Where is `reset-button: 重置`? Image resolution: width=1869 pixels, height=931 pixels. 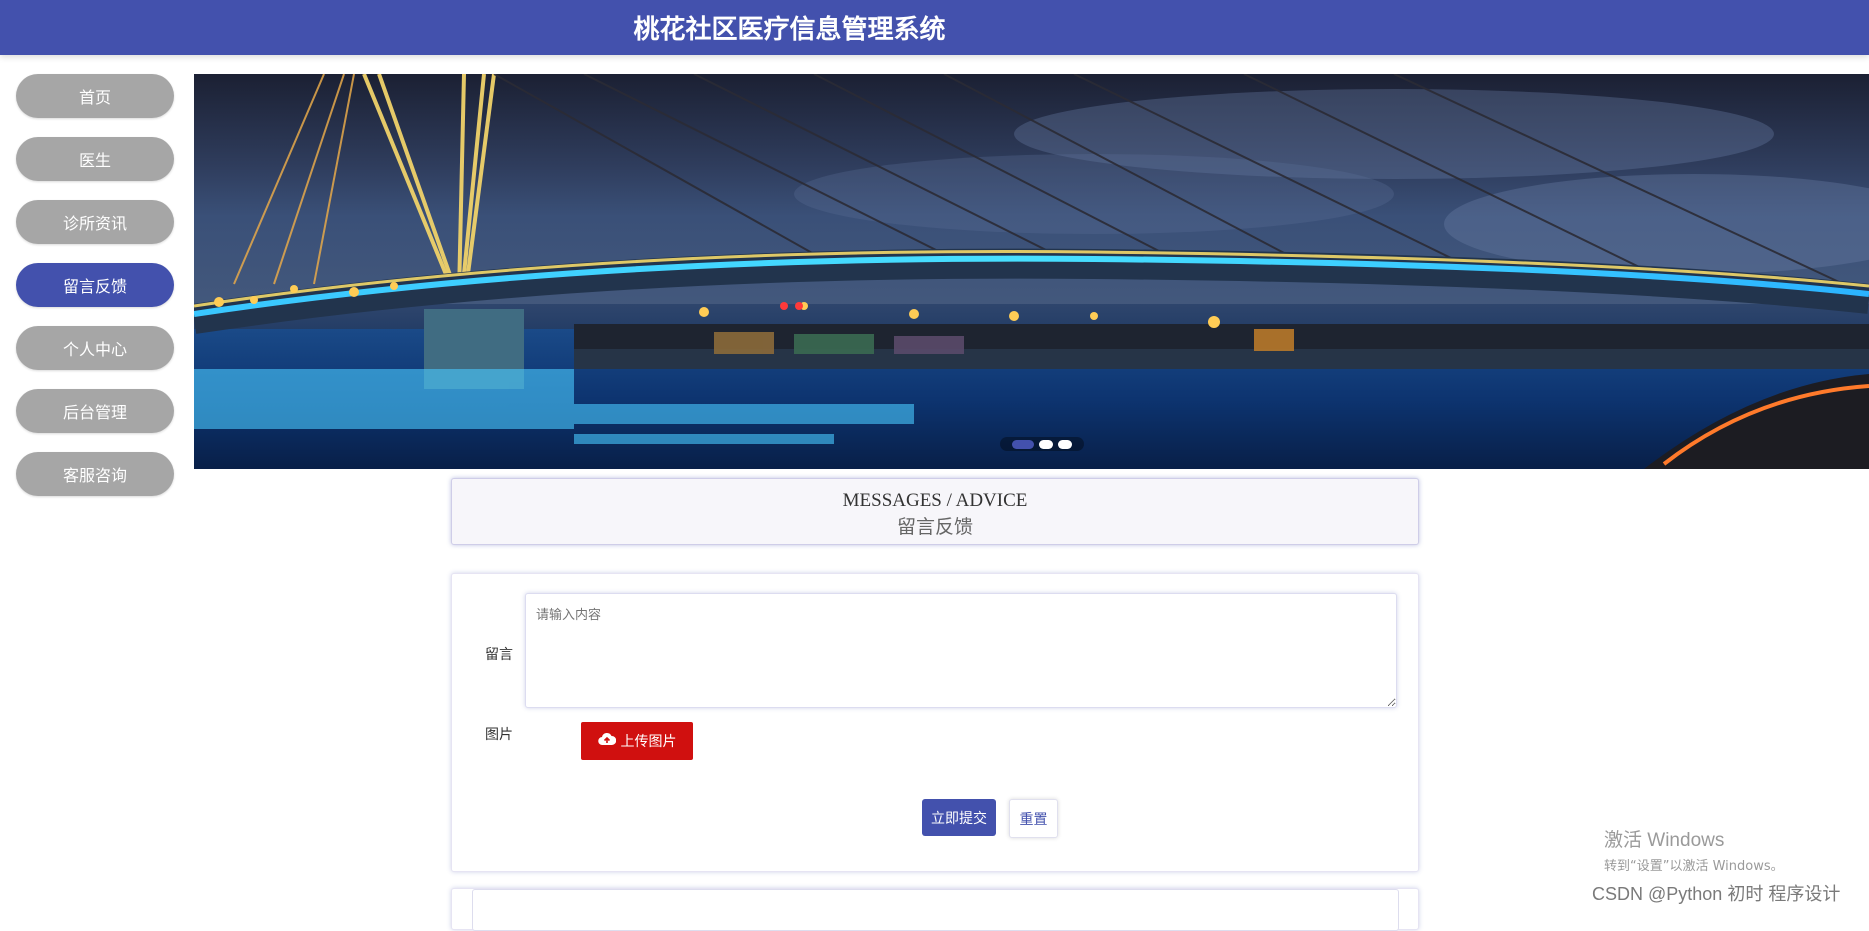 reset-button: 重置 is located at coordinates (1033, 818).